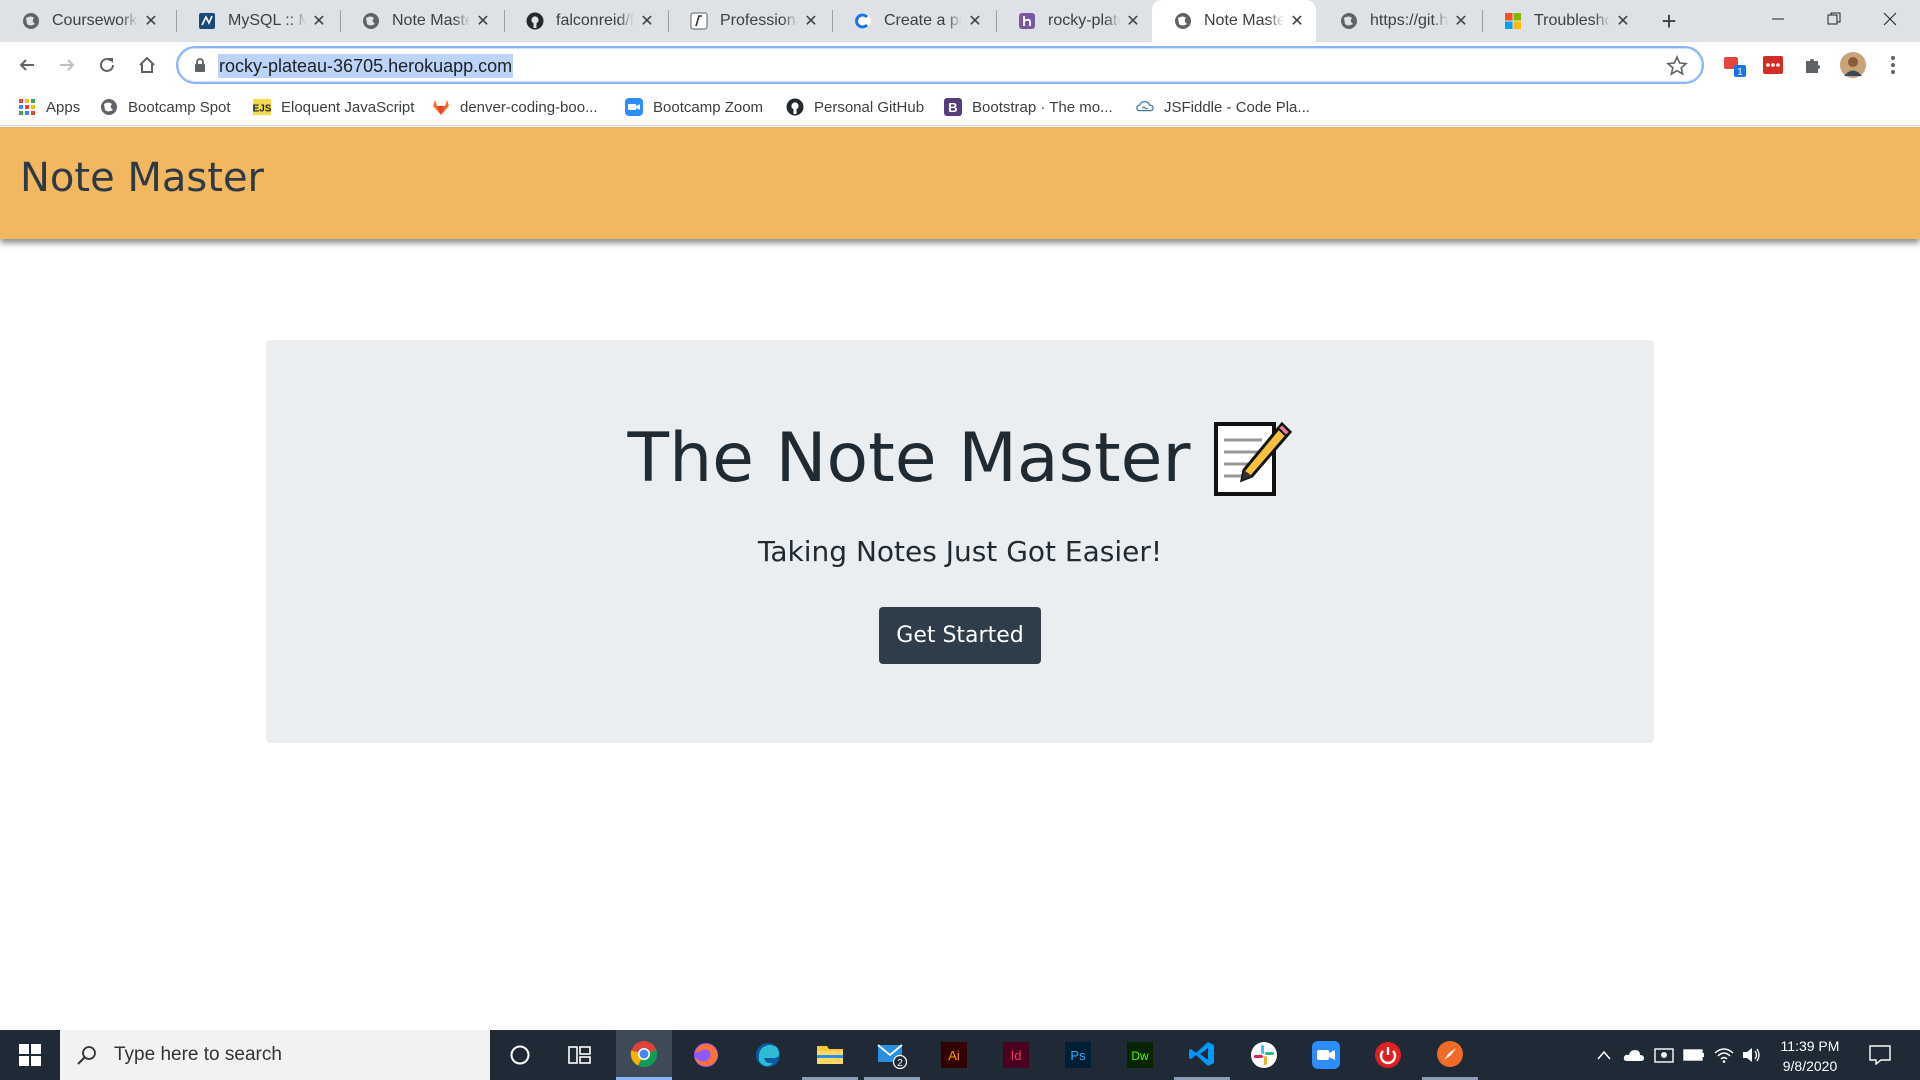 This screenshot has width=1920, height=1080. I want to click on system-clock: 11:39 PM 9/8/2020, so click(1810, 1056).